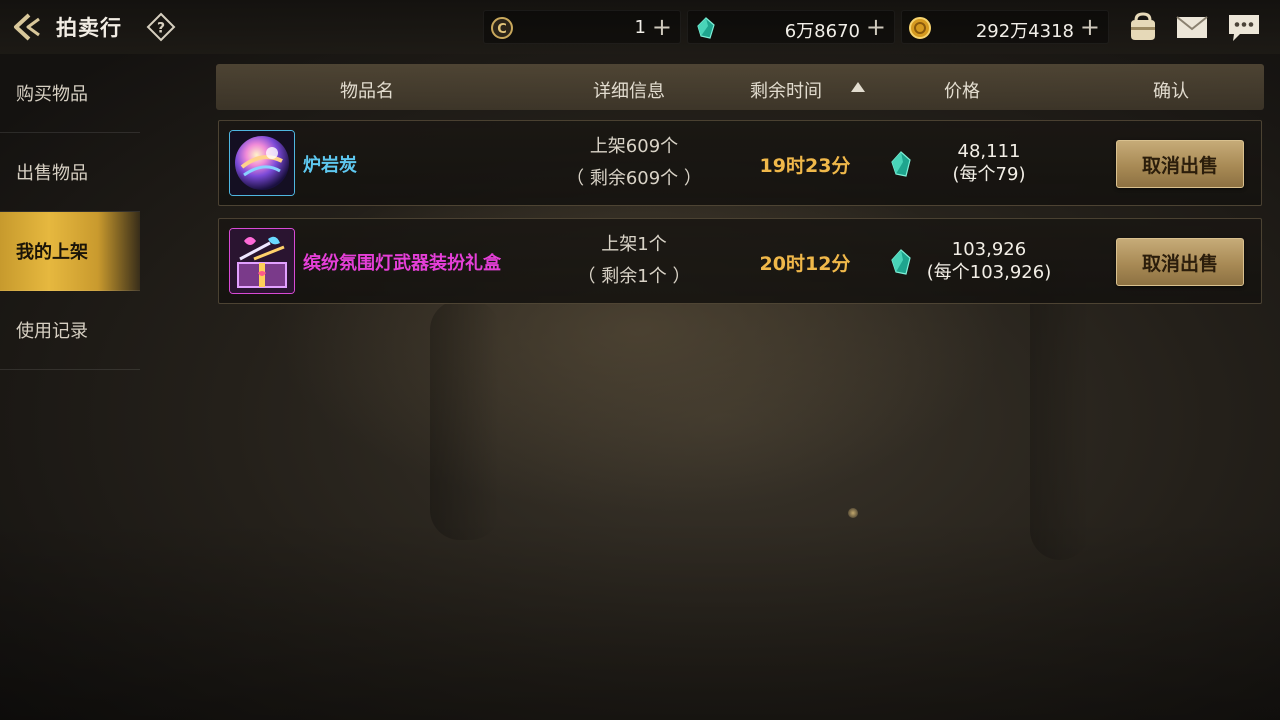 This screenshot has width=1280, height=720. I want to click on currency-value: 6万8670, so click(822, 31).